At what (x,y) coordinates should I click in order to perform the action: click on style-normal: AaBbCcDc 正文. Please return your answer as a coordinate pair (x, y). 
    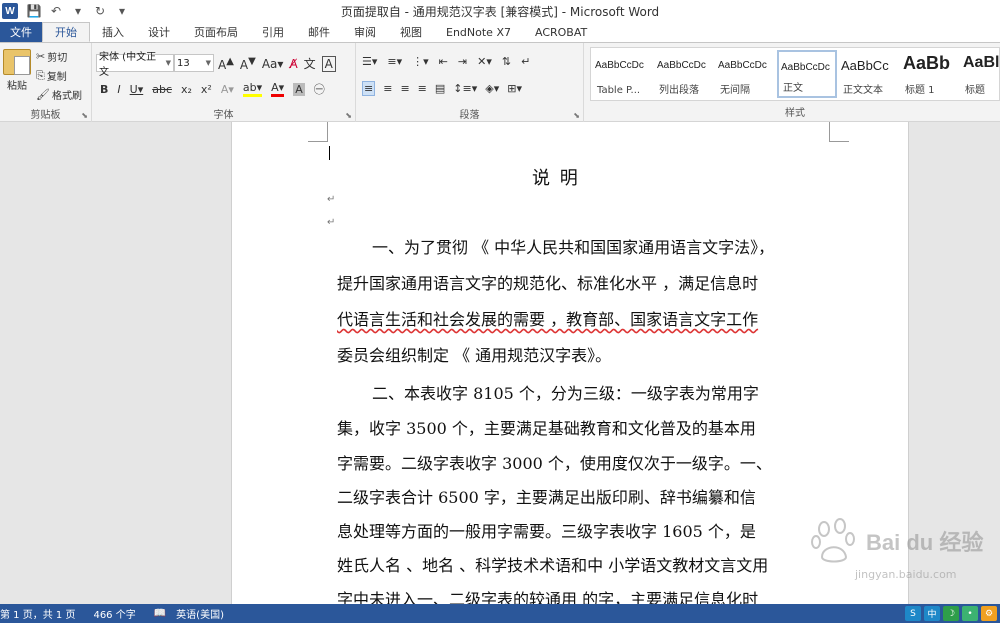
    Looking at the image, I should click on (807, 74).